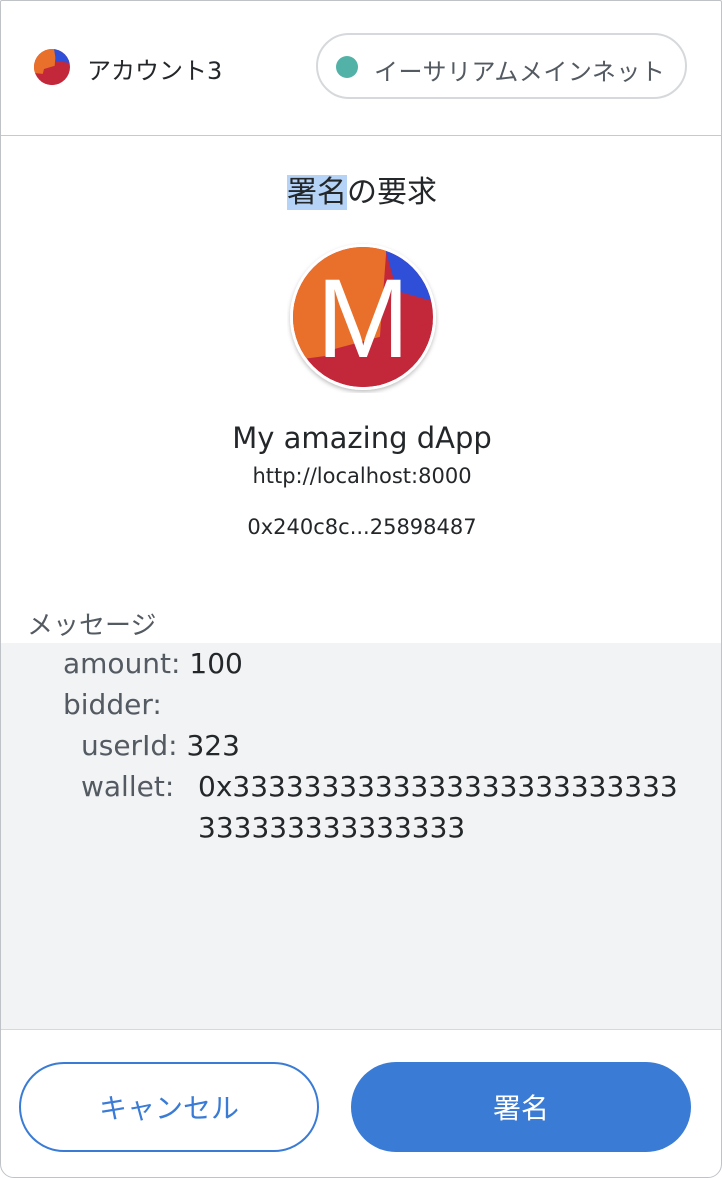 This screenshot has width=722, height=1178. I want to click on network-label: イーサリアムメインネット, so click(520, 72).